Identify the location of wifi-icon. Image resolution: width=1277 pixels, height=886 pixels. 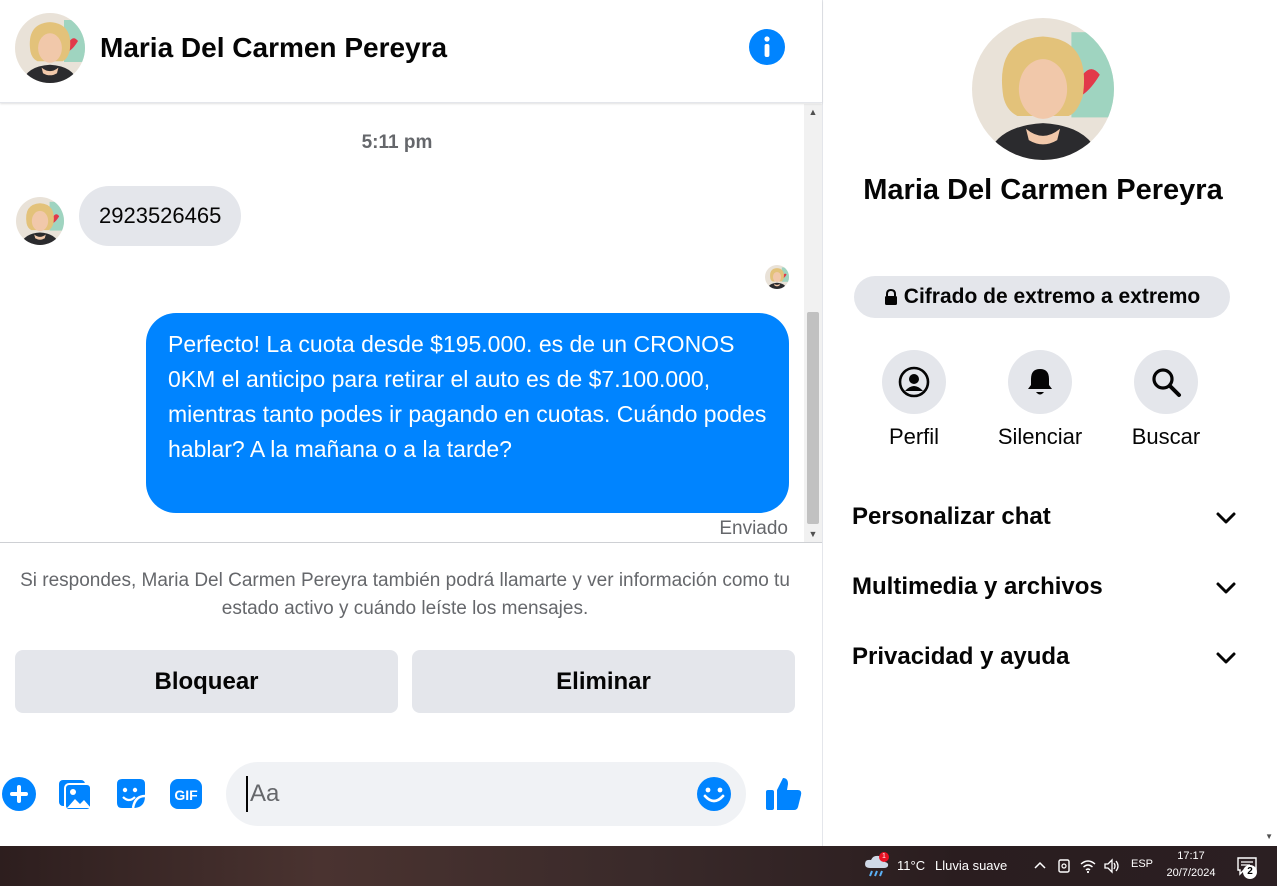
(1088, 866).